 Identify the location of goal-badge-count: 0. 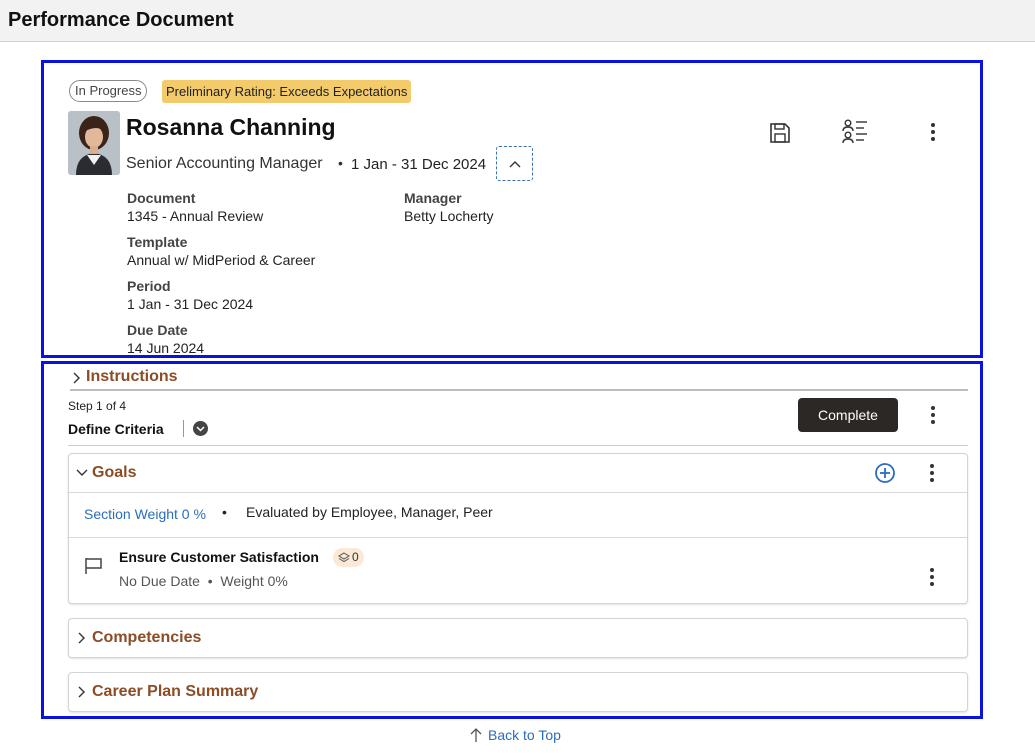
(355, 557).